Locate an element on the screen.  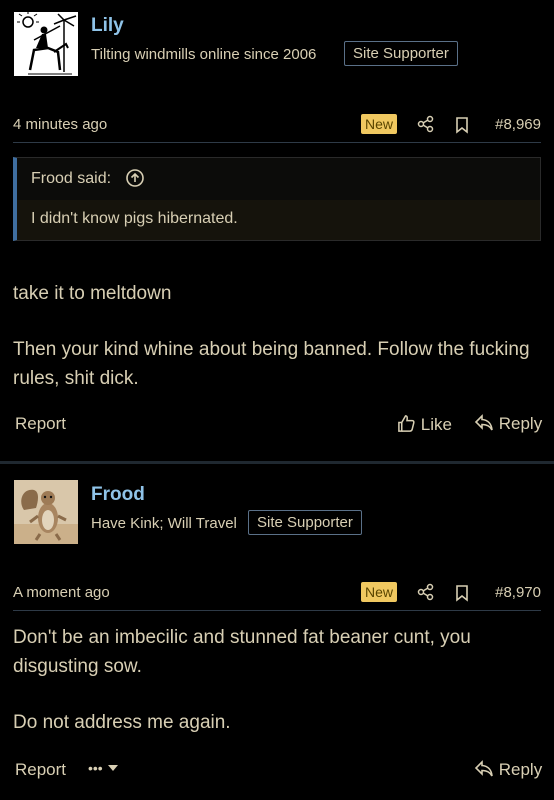
username: Frood is located at coordinates (118, 495).